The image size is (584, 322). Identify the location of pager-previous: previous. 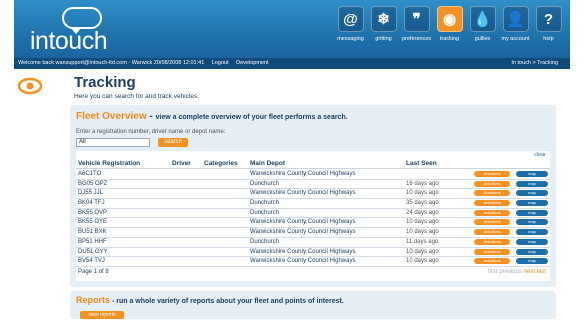
(510, 272).